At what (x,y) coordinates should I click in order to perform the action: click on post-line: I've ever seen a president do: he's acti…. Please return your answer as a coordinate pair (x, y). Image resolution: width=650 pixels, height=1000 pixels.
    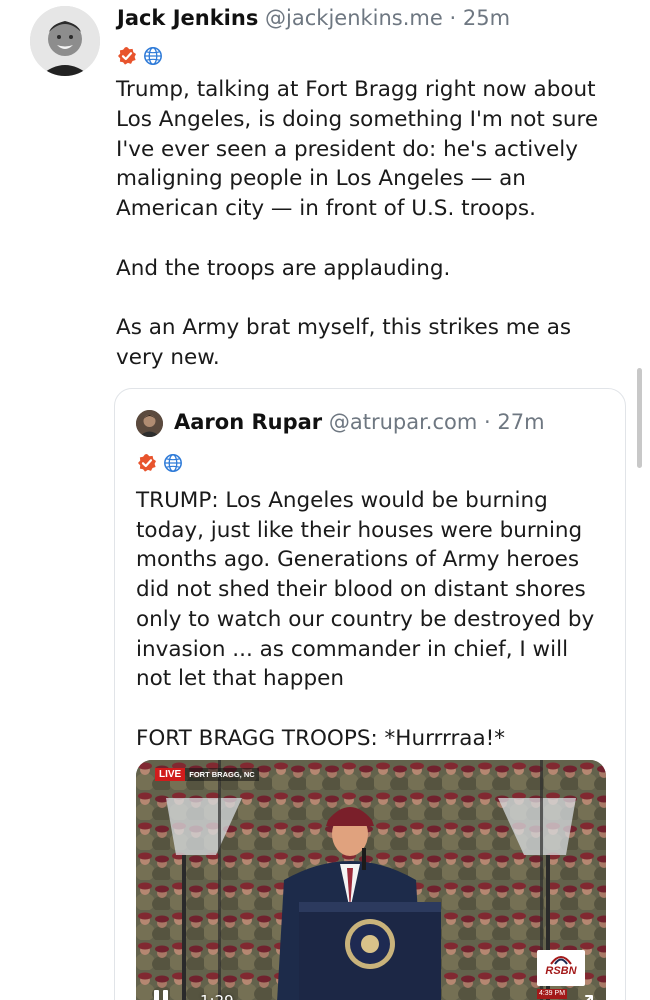
    Looking at the image, I should click on (347, 149).